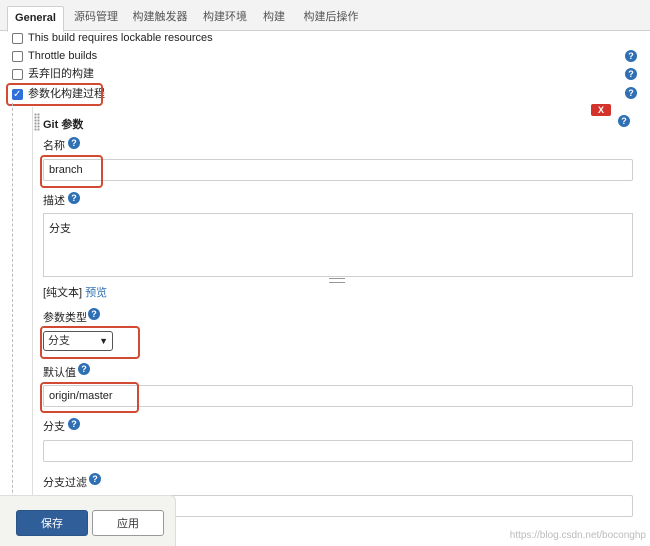 The height and width of the screenshot is (546, 650). Describe the element at coordinates (601, 110) in the screenshot. I see `delete-param-button: X` at that location.